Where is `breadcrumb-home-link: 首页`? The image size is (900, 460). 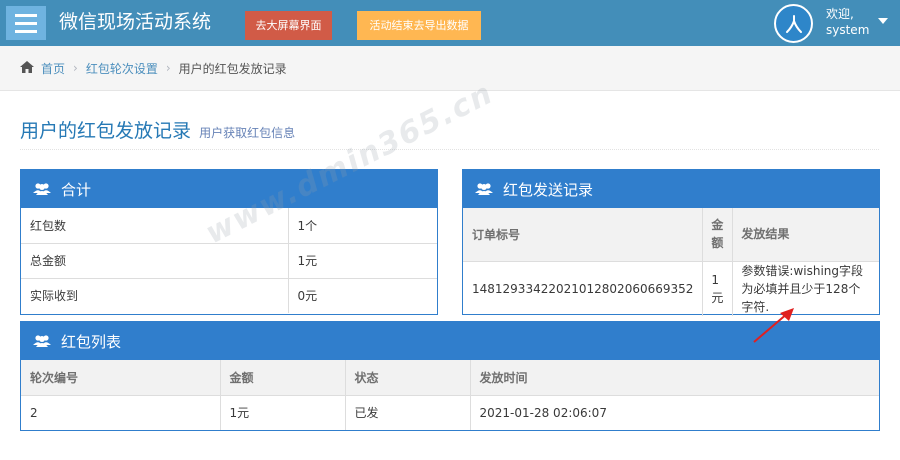 breadcrumb-home-link: 首页 is located at coordinates (53, 68).